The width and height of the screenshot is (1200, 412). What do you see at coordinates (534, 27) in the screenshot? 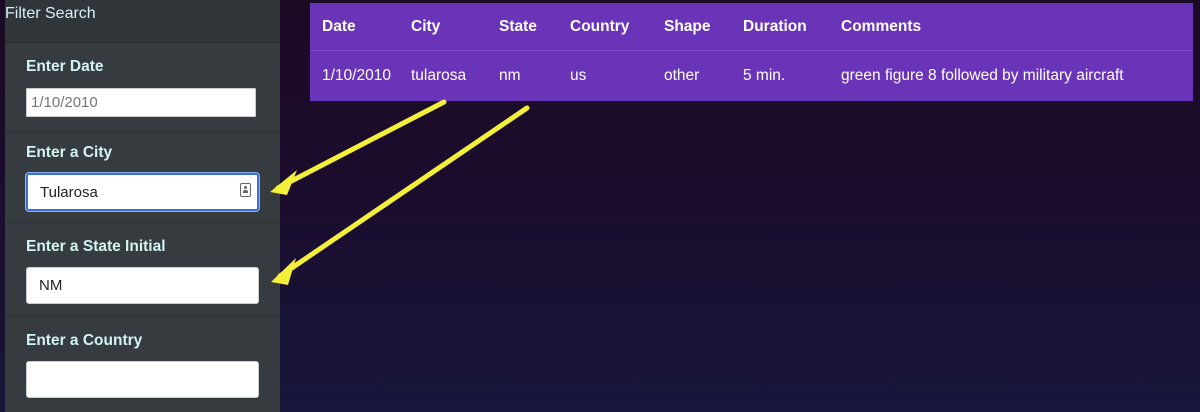
I see `column-header-state: State` at bounding box center [534, 27].